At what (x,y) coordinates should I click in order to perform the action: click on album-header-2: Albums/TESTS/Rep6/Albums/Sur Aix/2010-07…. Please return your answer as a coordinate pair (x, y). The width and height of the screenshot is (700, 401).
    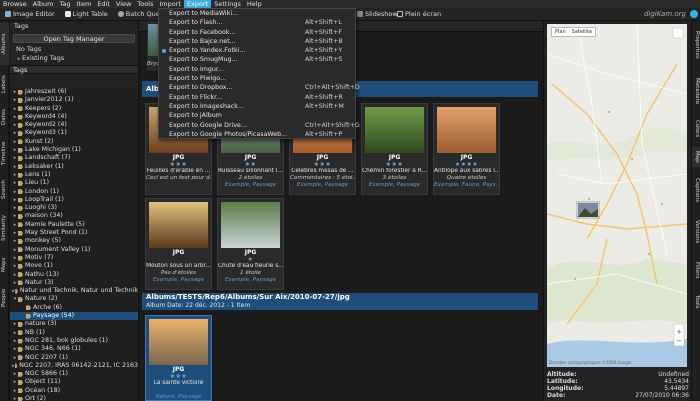
    Looking at the image, I should click on (340, 301).